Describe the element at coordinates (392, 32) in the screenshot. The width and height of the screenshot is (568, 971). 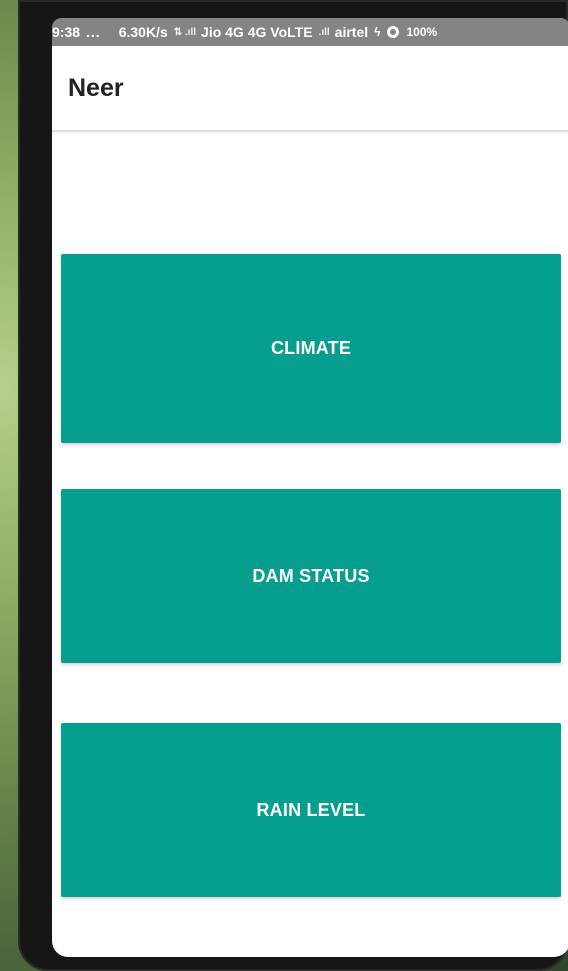
I see `battery-ring-icon` at that location.